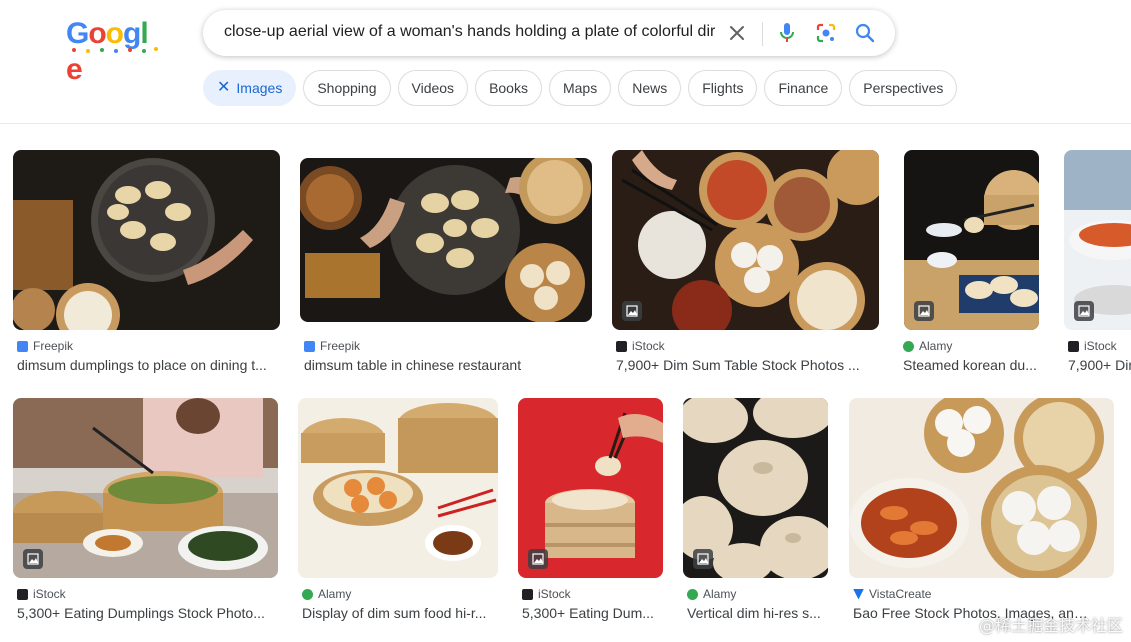 The height and width of the screenshot is (642, 1131). I want to click on chip-images: ✕ Images, so click(250, 88).